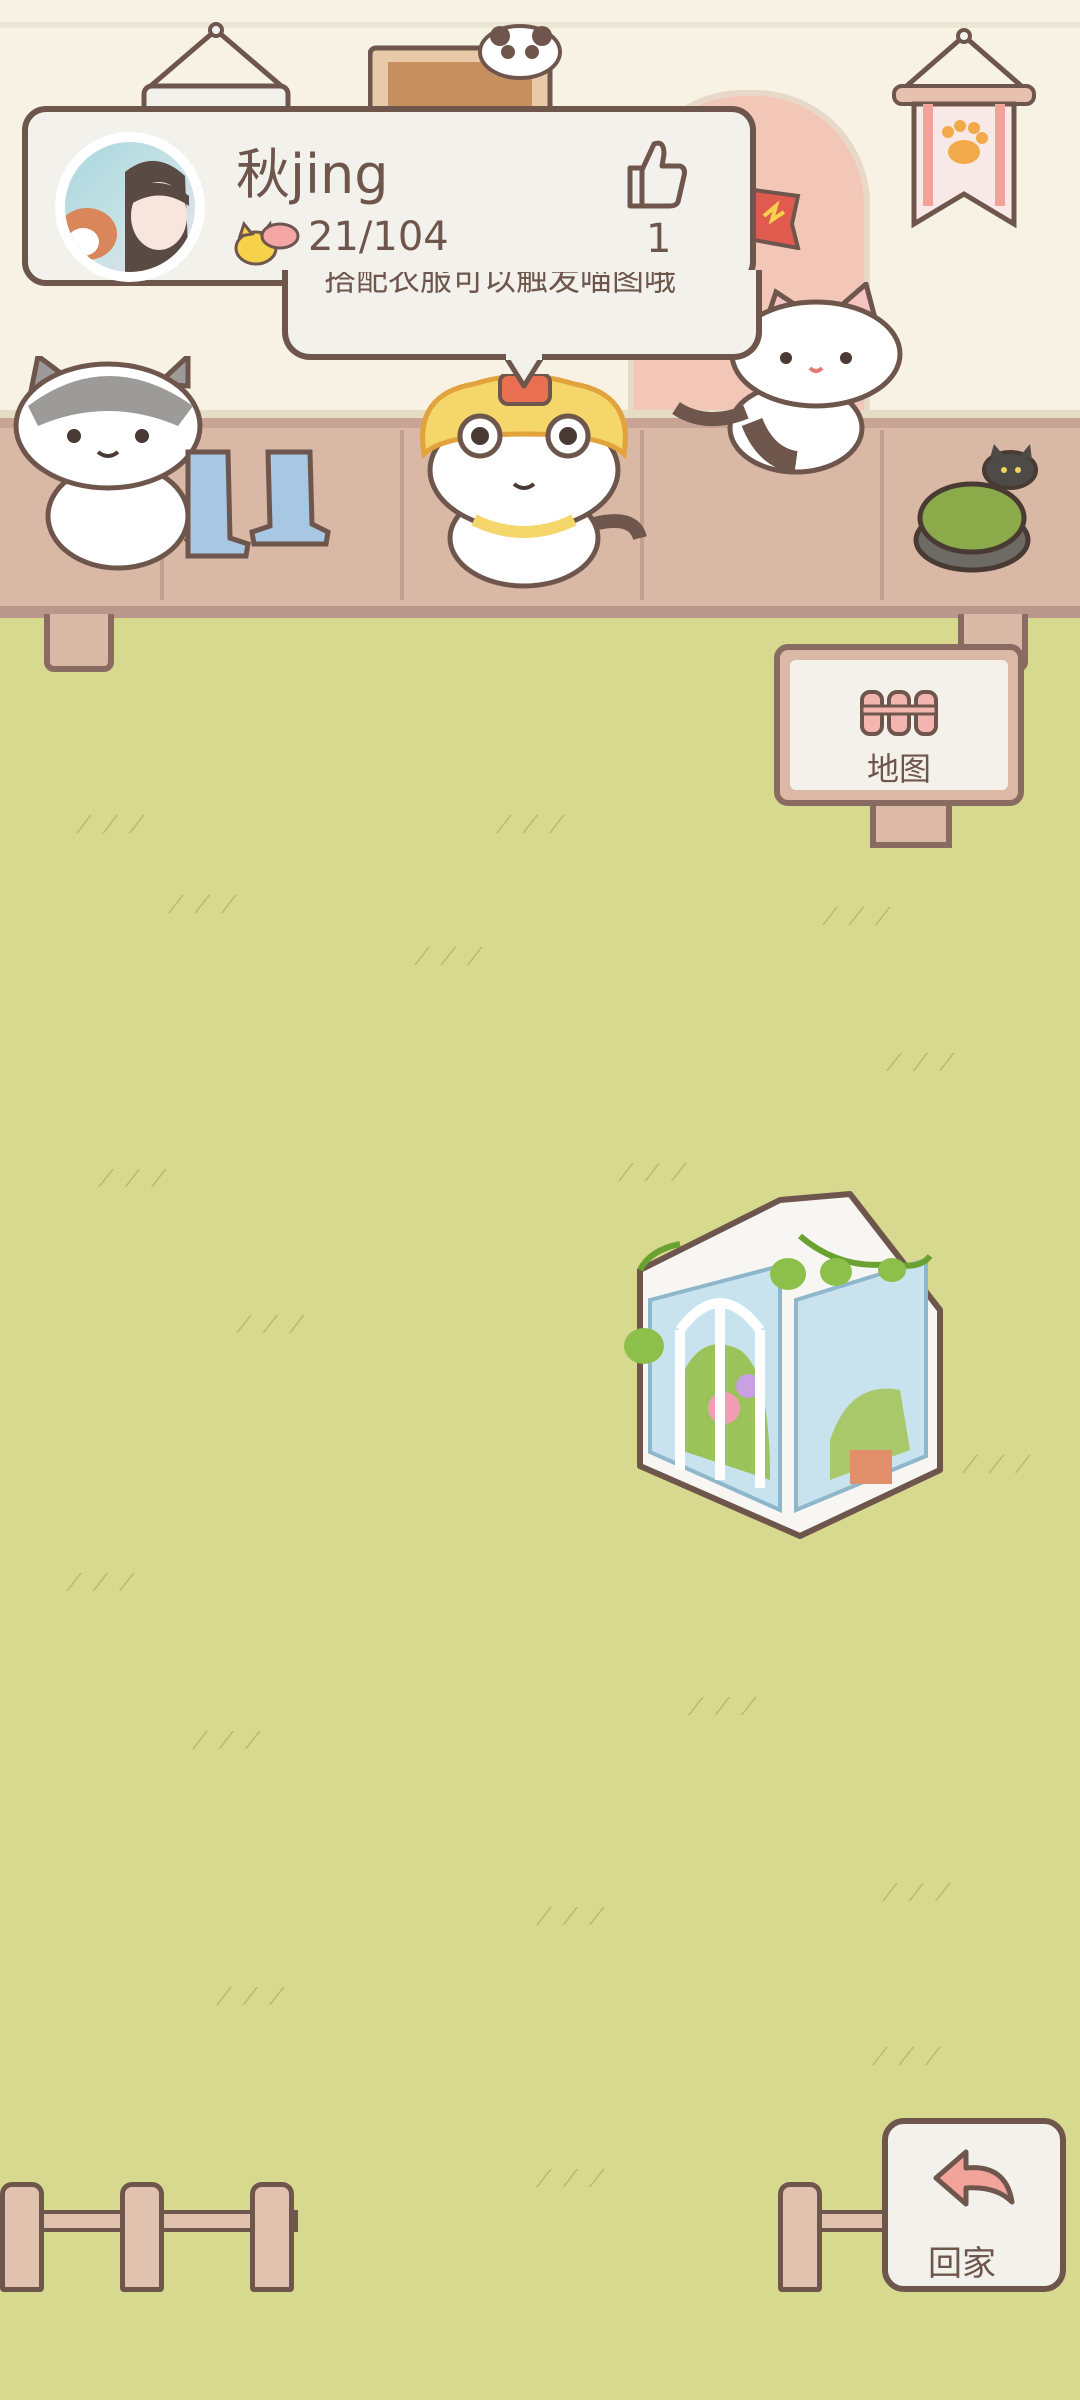 The width and height of the screenshot is (1080, 2400). I want to click on avatar-portrait, so click(127, 216).